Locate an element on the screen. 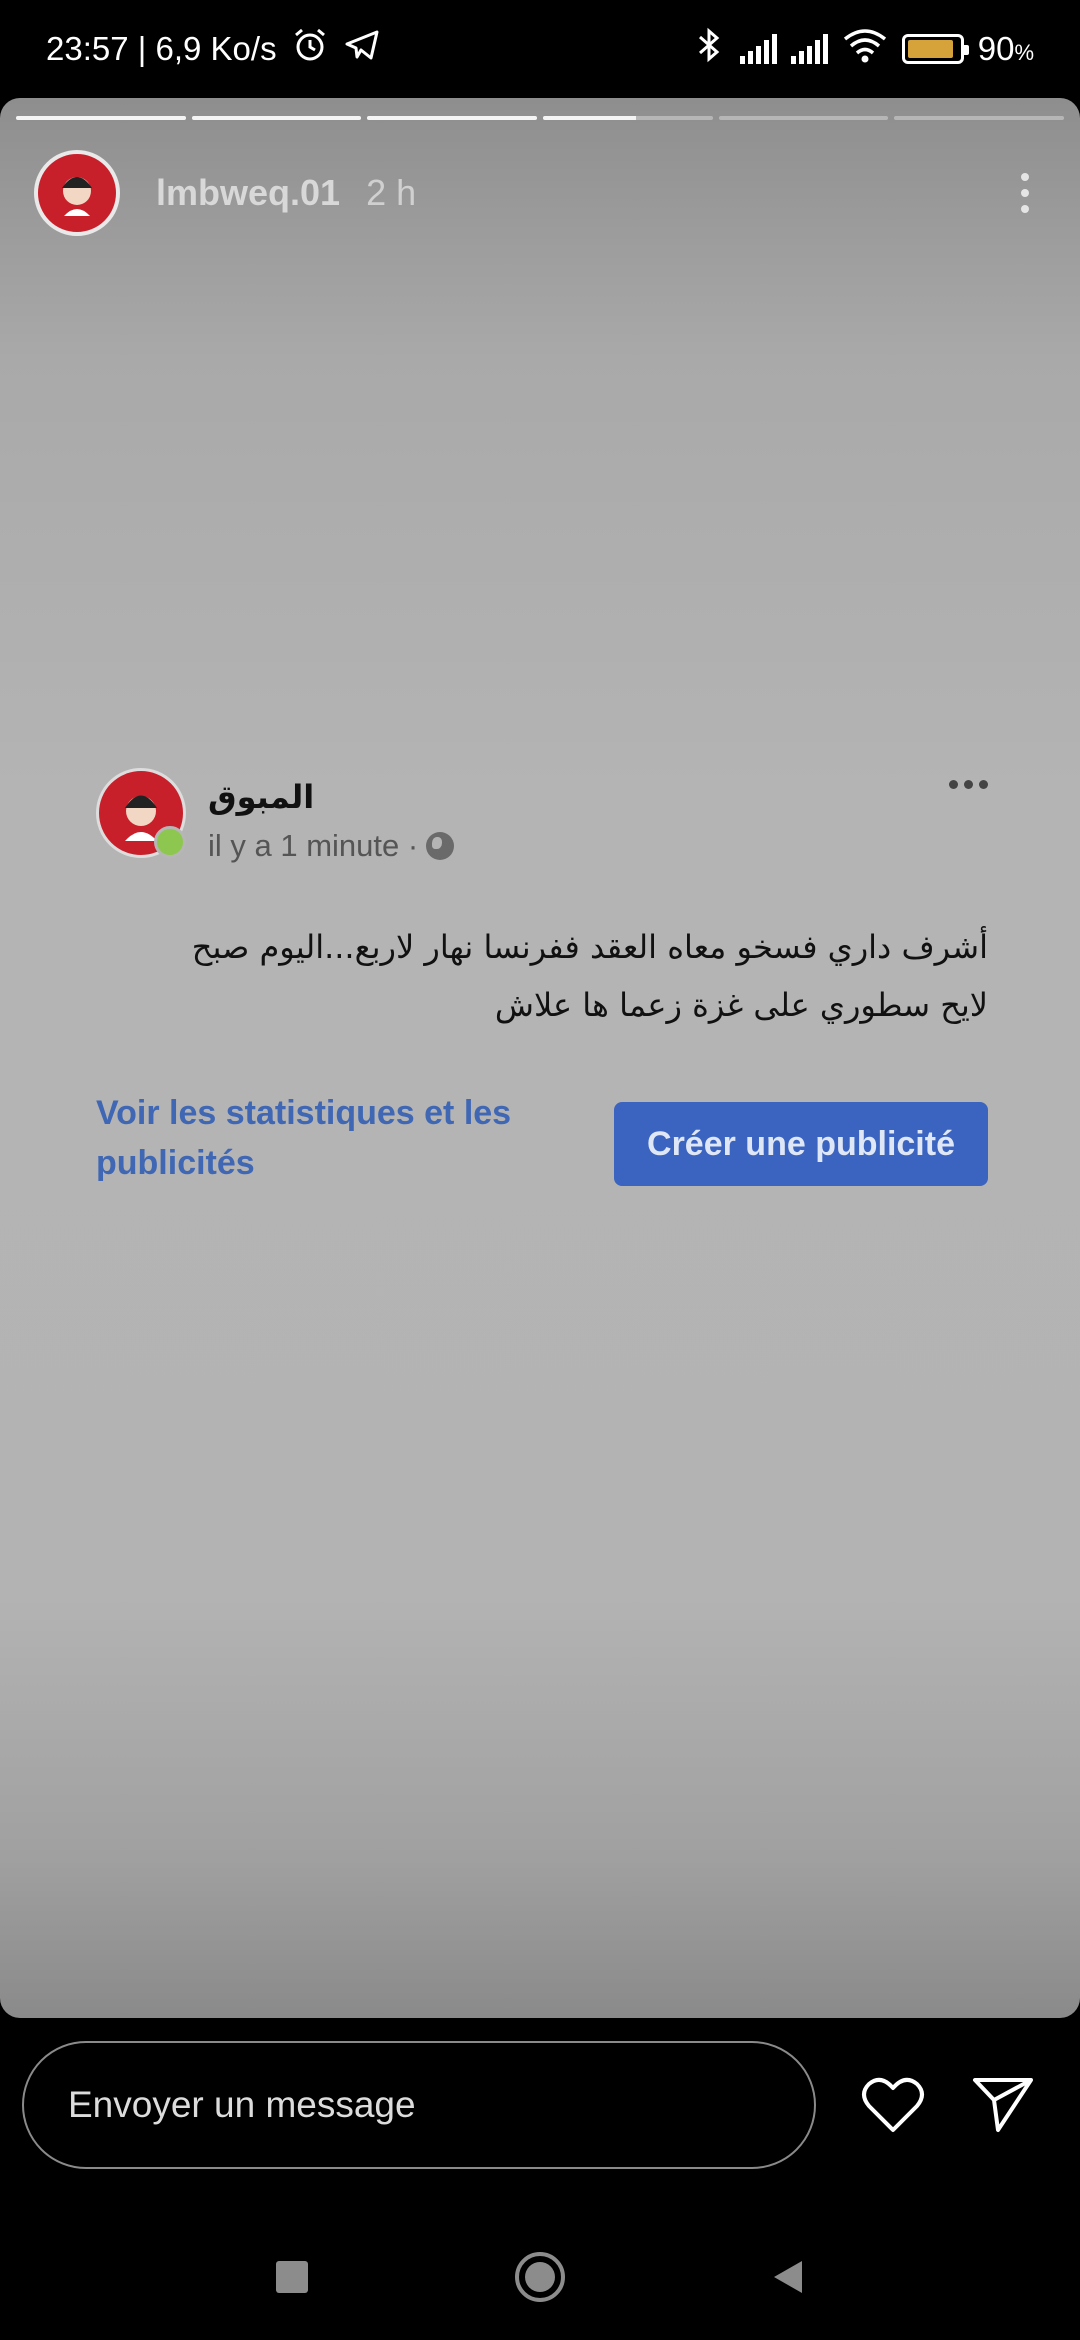 The image size is (1080, 2340). system-nav-bar is located at coordinates (540, 2280).